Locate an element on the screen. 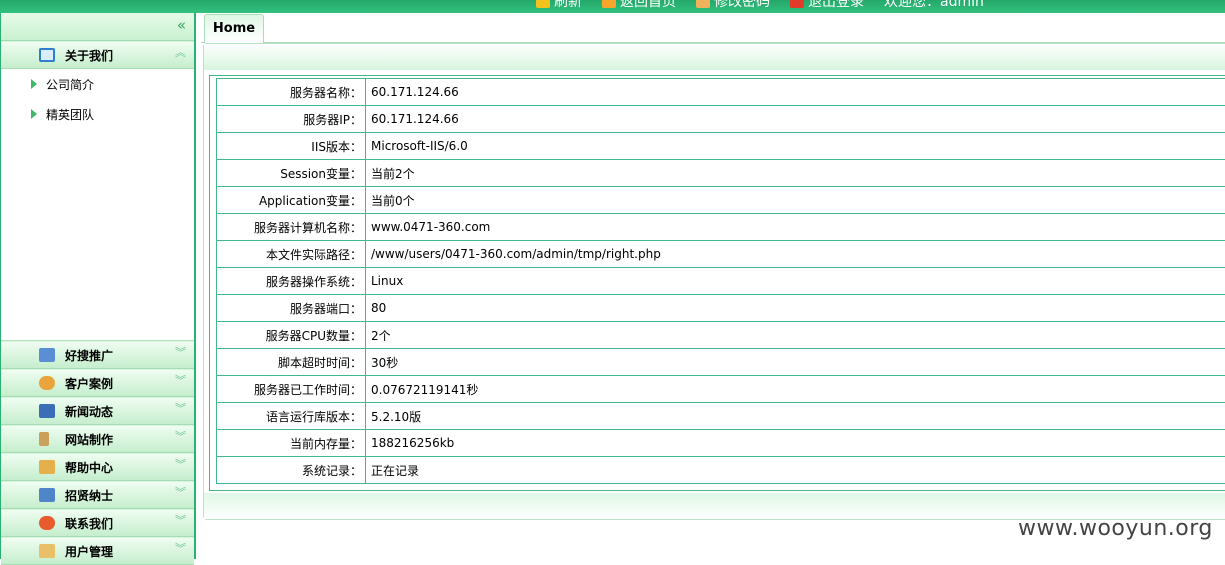 This screenshot has height=565, width=1225. submenu: 公司简介 精英团队 is located at coordinates (97, 205).